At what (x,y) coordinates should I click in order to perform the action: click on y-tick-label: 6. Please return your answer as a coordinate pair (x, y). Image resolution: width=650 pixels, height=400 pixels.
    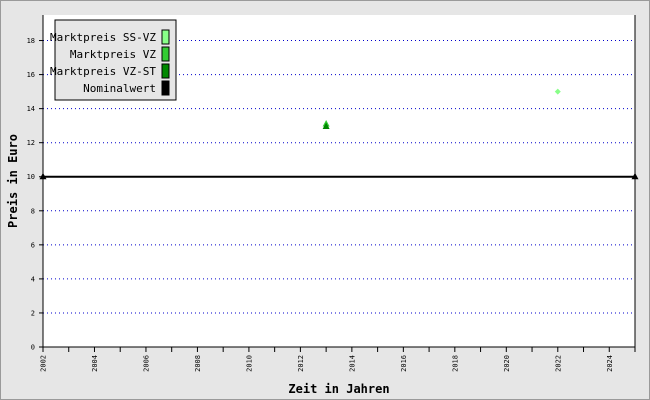
    Looking at the image, I should click on (33, 245).